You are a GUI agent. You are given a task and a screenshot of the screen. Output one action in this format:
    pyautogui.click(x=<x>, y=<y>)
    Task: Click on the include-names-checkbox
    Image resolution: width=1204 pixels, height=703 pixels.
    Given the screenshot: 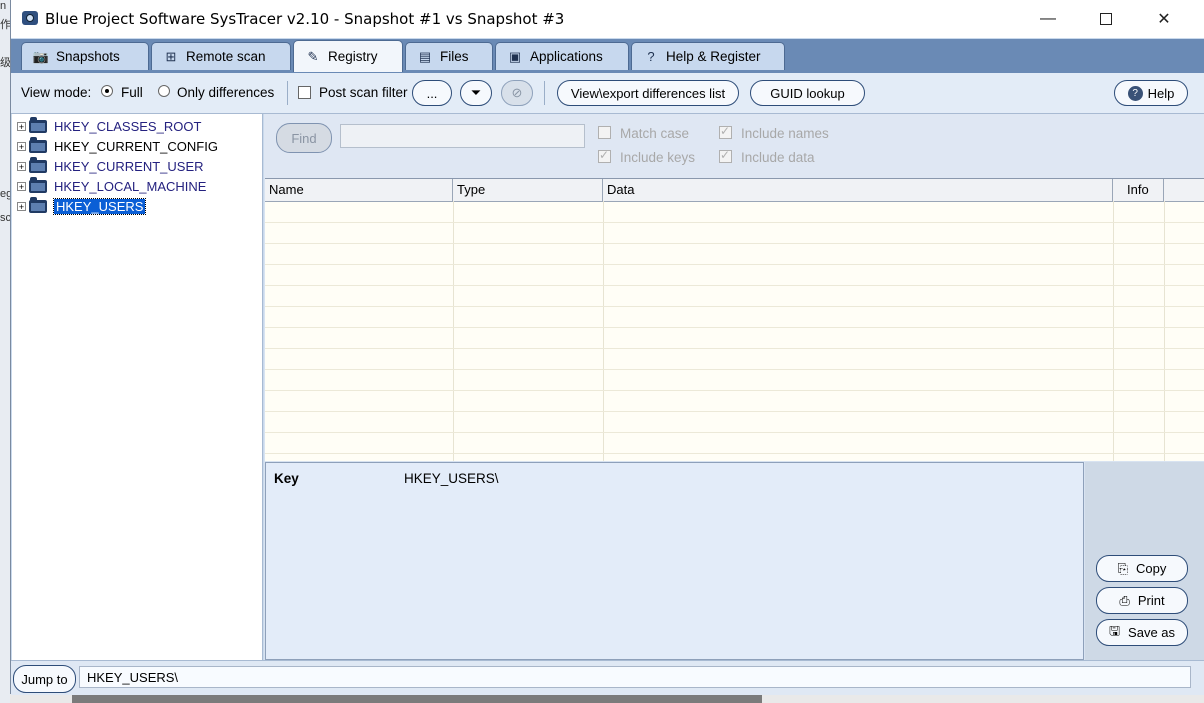 What is the action you would take?
    pyautogui.click(x=725, y=131)
    